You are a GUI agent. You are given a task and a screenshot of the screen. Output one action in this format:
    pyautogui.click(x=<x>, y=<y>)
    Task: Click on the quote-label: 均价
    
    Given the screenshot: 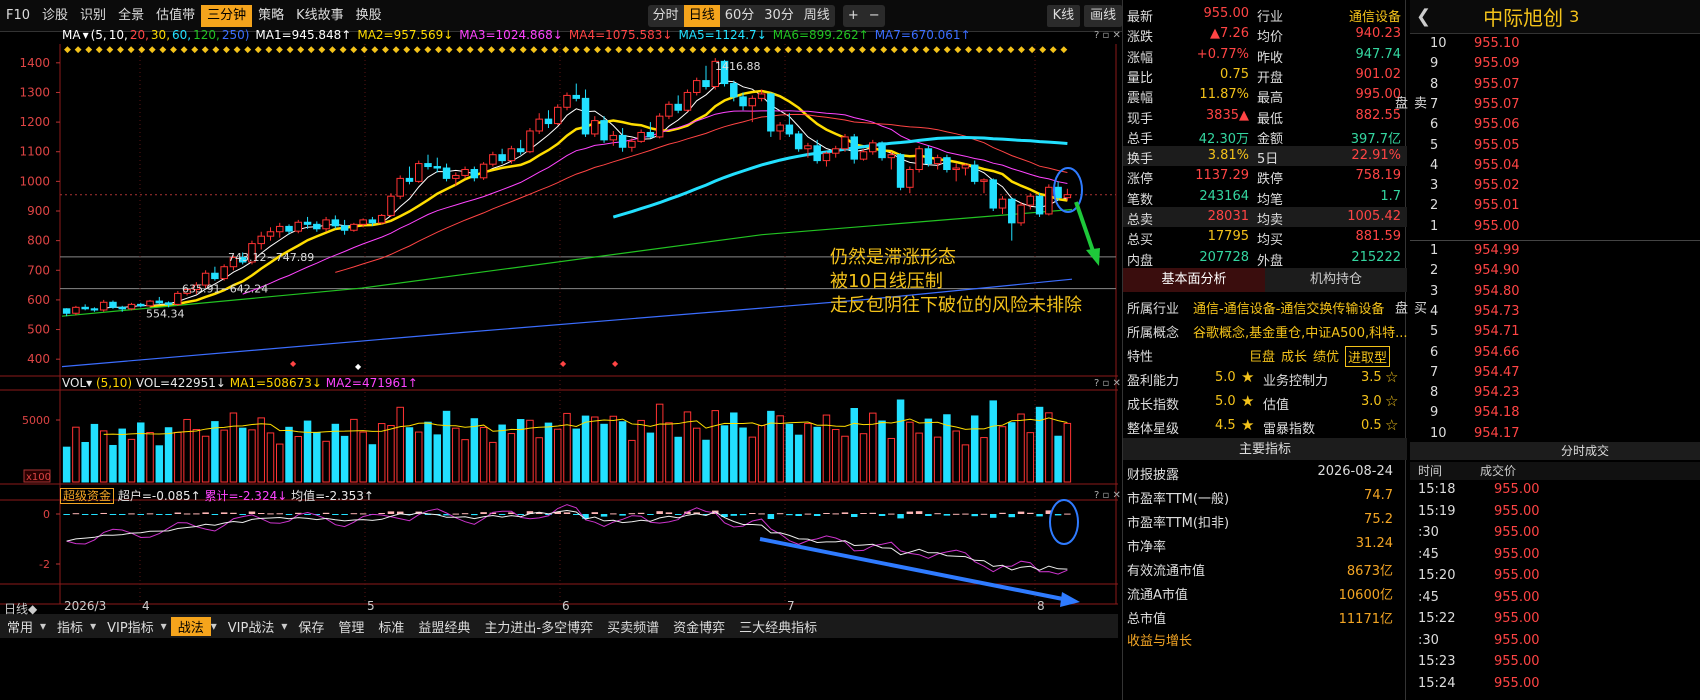 What is the action you would take?
    pyautogui.click(x=1270, y=38)
    